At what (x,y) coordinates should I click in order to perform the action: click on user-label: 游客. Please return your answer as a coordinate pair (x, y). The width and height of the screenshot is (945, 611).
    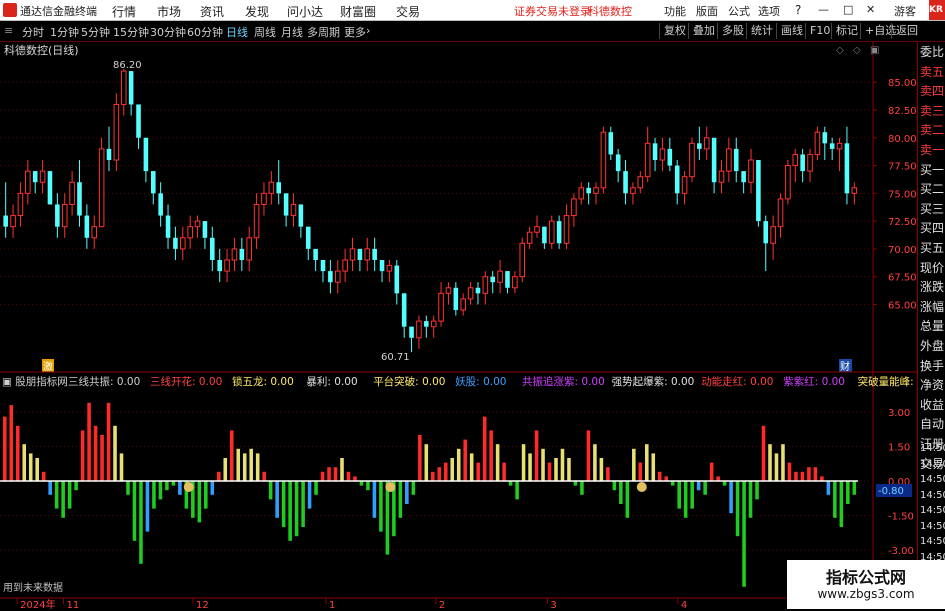
    Looking at the image, I should click on (905, 11).